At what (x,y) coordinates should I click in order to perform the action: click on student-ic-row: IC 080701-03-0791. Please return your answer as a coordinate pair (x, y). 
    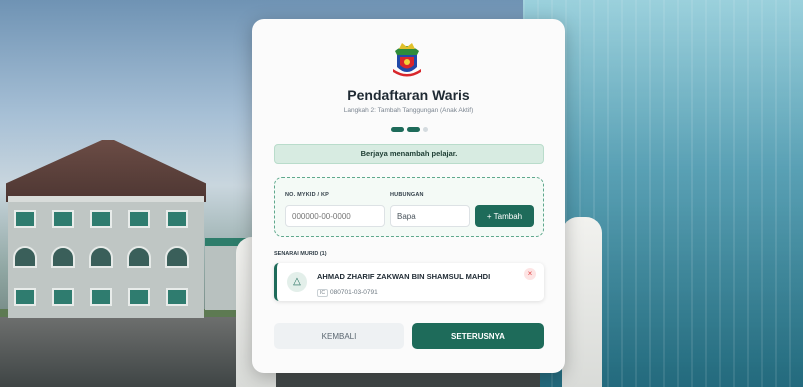
    Looking at the image, I should click on (347, 293).